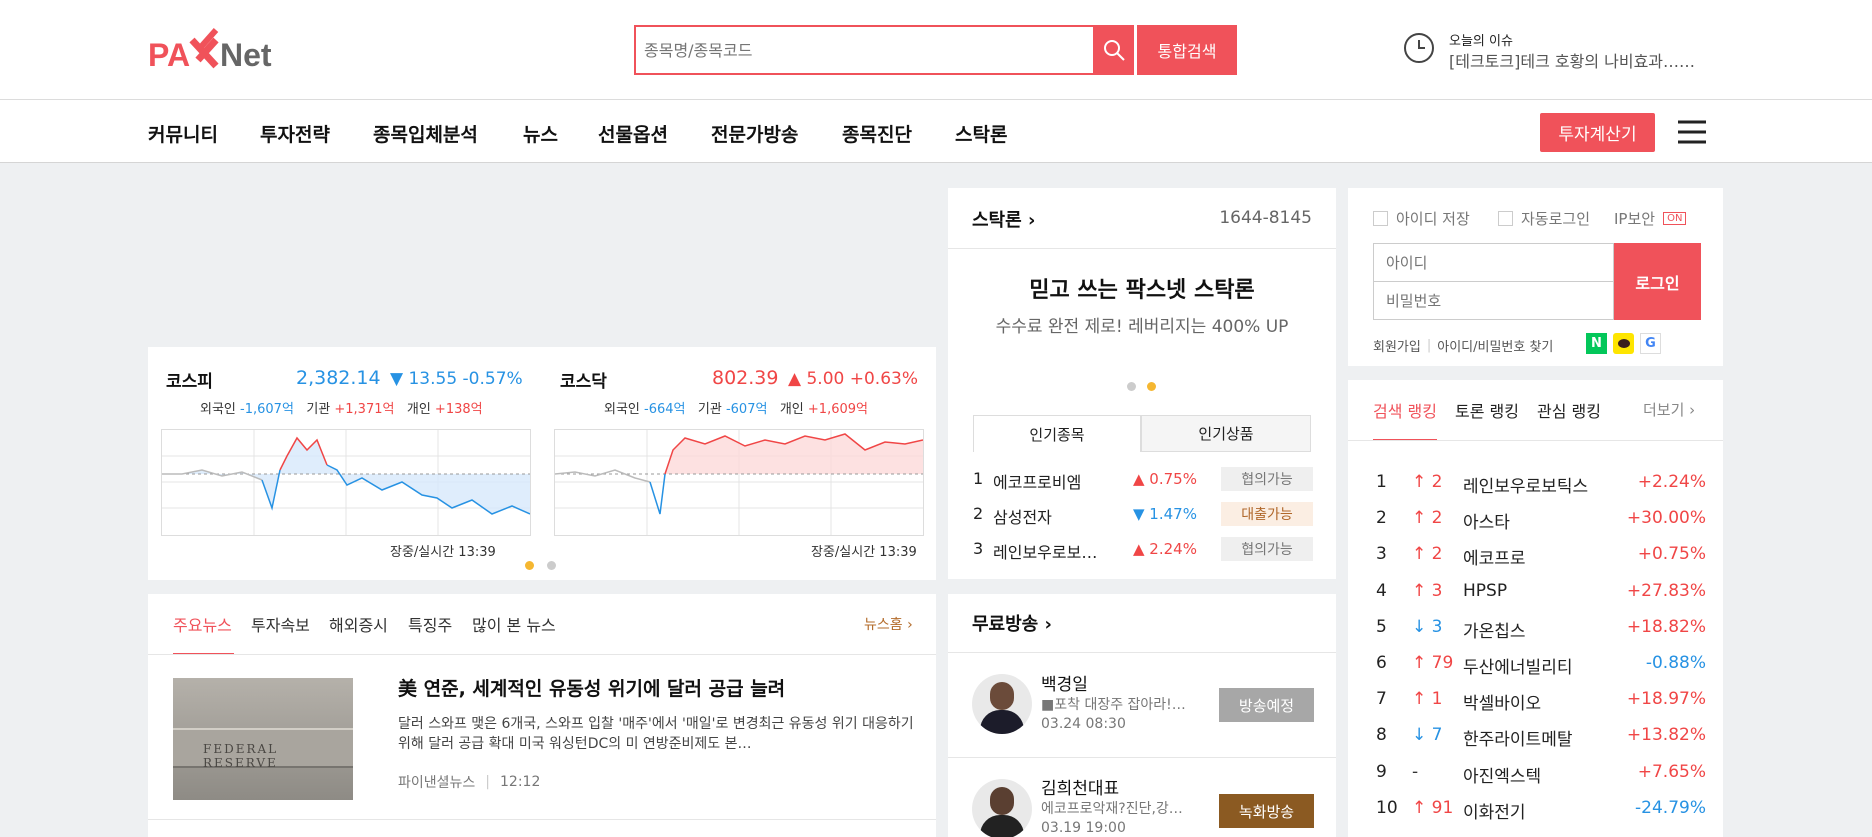  I want to click on stockloan-subline: 수수료 완전 제로! 레버리지는 400% UP, so click(1142, 324).